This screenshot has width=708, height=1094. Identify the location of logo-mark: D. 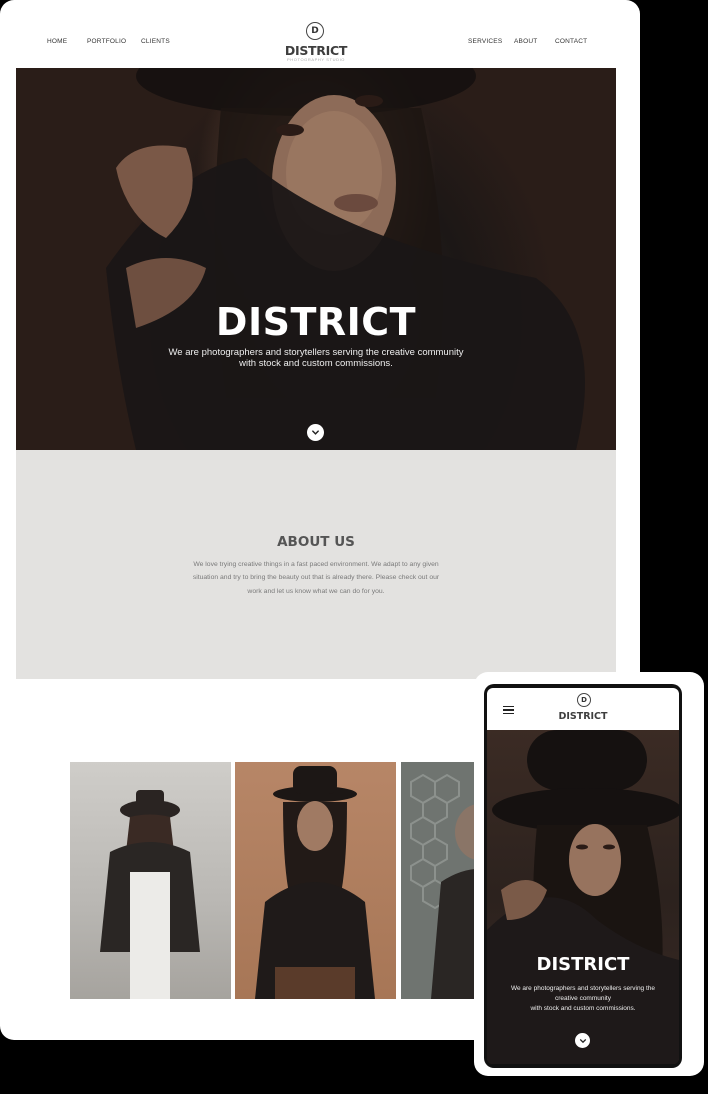
(315, 31).